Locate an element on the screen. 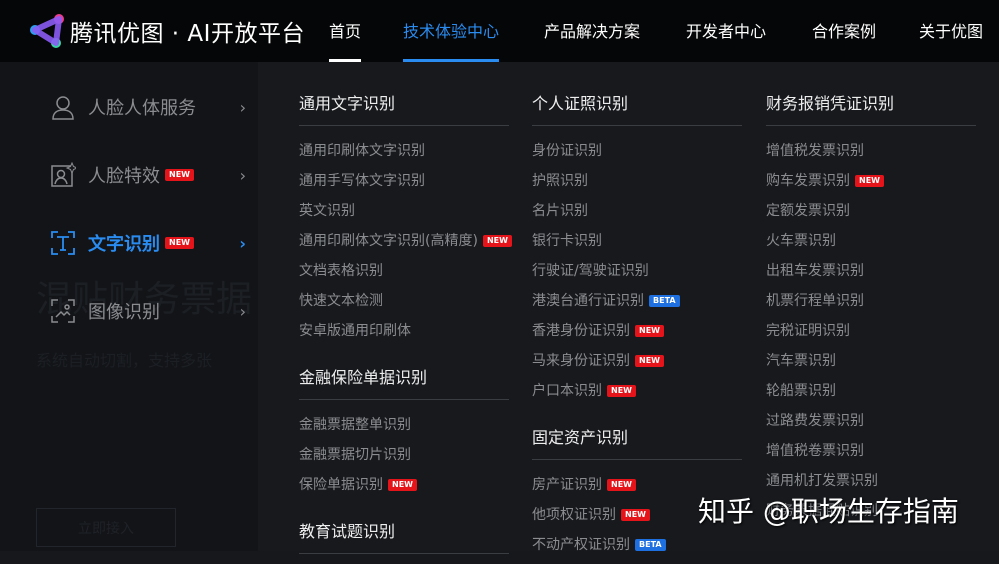 The image size is (999, 564). menu-item: 英文识别 is located at coordinates (404, 211).